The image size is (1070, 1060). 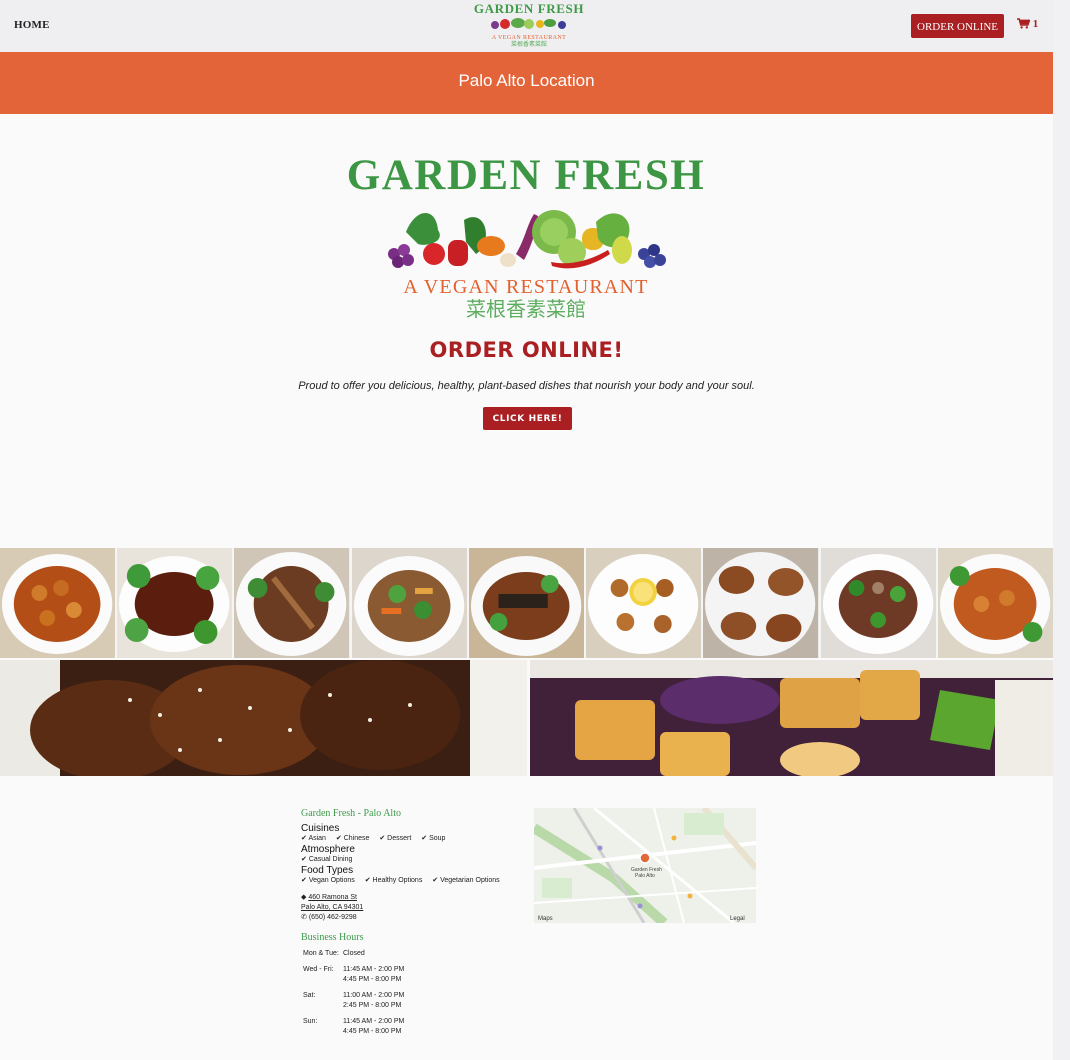 What do you see at coordinates (393, 880) in the screenshot?
I see `list-item: ✔ Healthy Options` at bounding box center [393, 880].